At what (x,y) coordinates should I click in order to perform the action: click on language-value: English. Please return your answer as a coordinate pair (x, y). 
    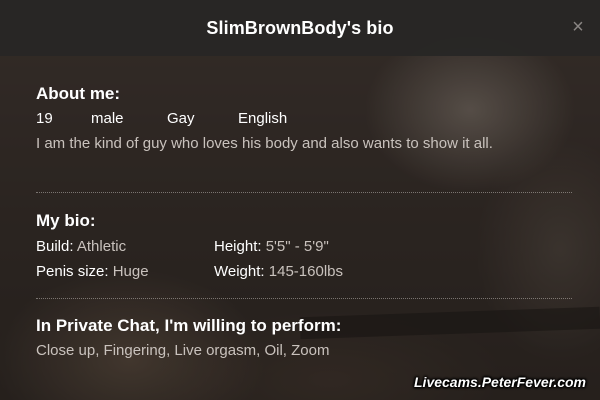
    Looking at the image, I should click on (263, 118).